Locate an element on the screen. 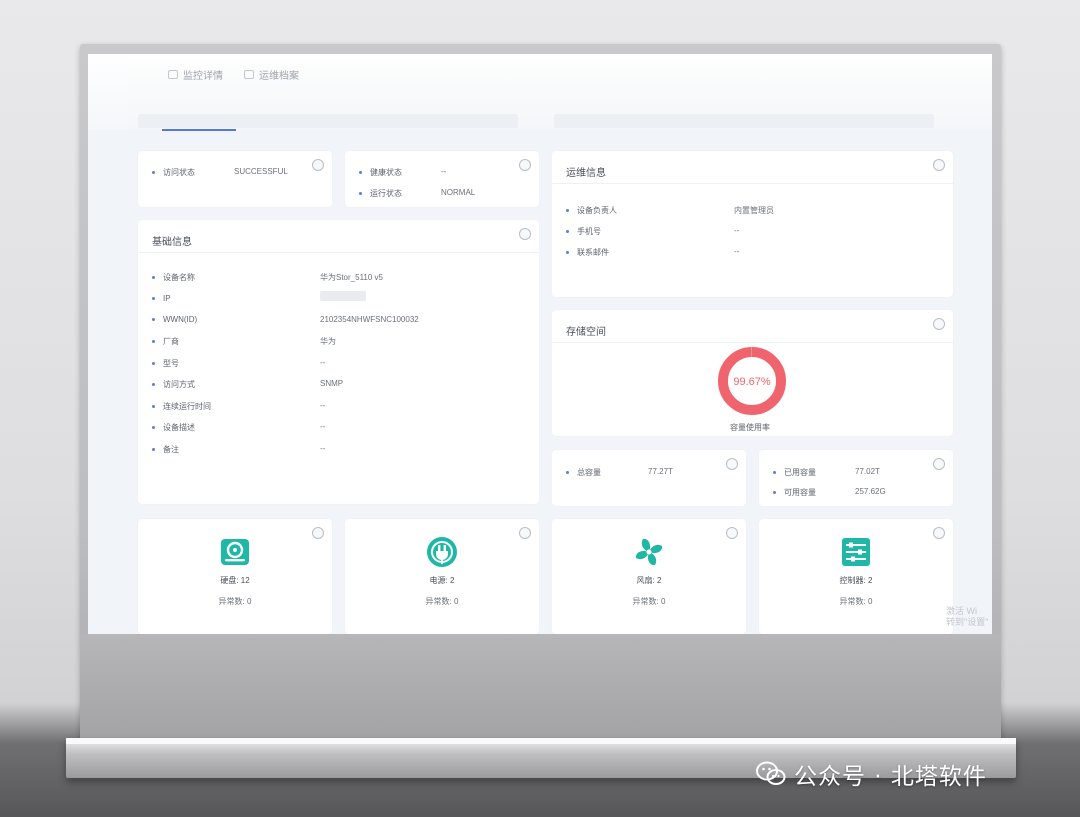  description-value: -- is located at coordinates (323, 426).